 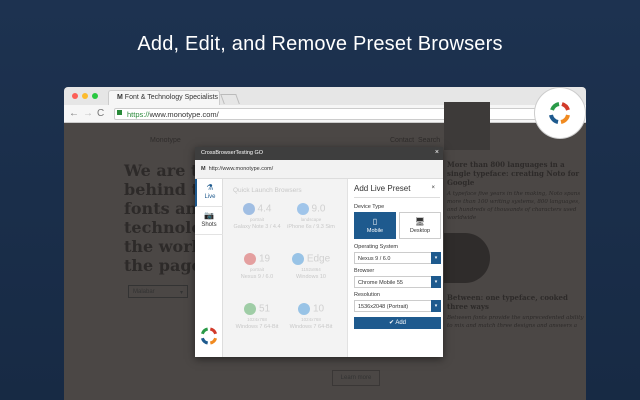 What do you see at coordinates (100, 113) in the screenshot?
I see `reload-icon: C` at bounding box center [100, 113].